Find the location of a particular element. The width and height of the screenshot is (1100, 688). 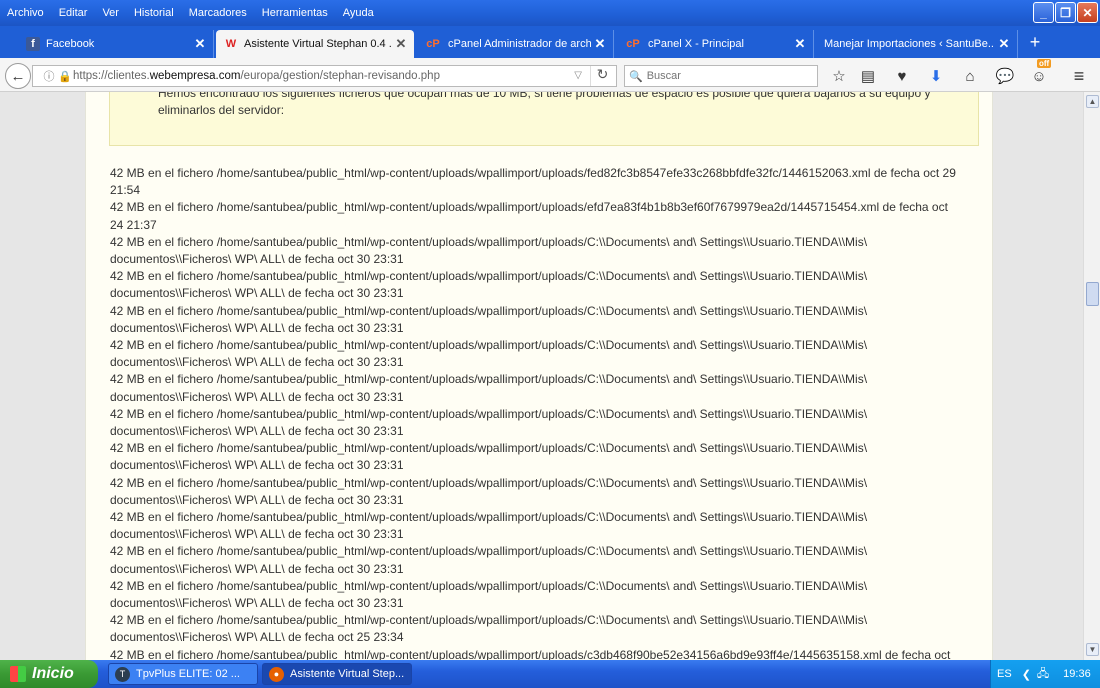

chat-button: 💬 is located at coordinates (1005, 76).